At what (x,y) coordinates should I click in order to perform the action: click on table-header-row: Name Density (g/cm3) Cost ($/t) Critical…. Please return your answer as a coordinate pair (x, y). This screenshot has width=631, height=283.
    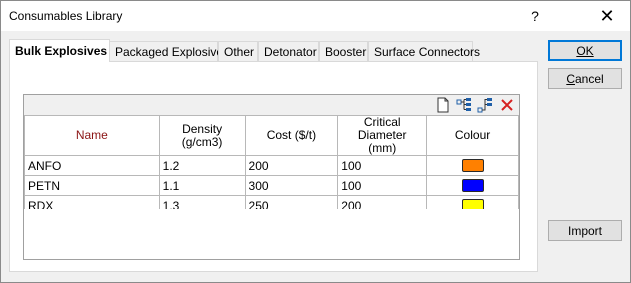
    Looking at the image, I should click on (271, 135).